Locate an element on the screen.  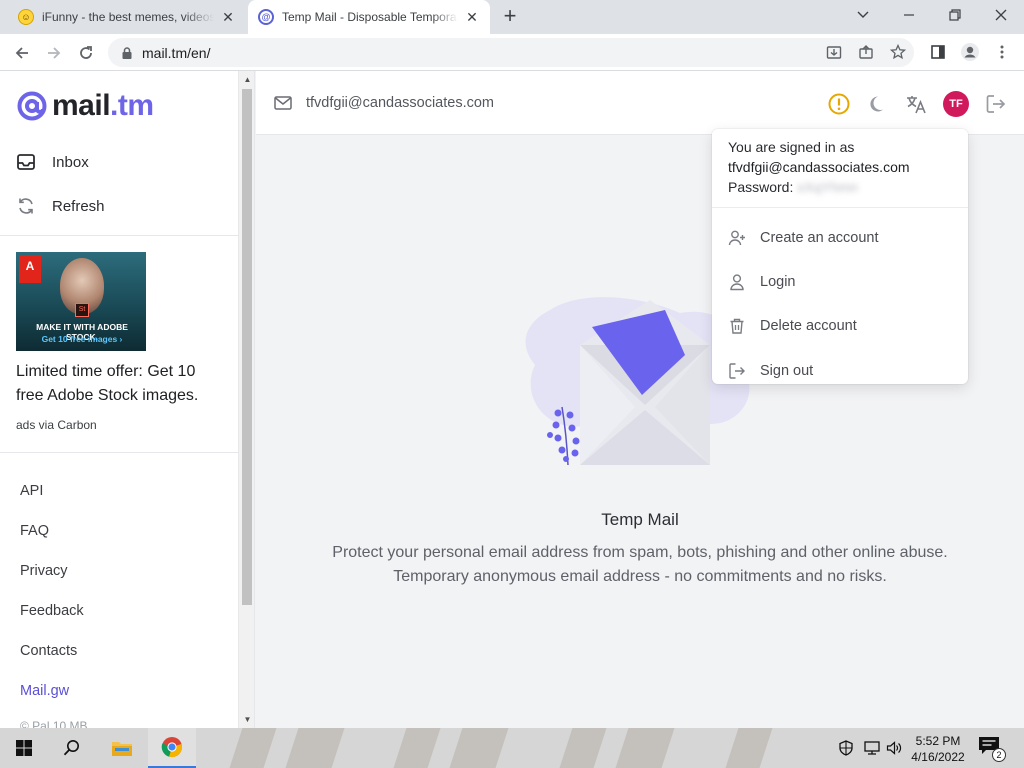
clock-time: 5:52 PM is located at coordinates (938, 741).